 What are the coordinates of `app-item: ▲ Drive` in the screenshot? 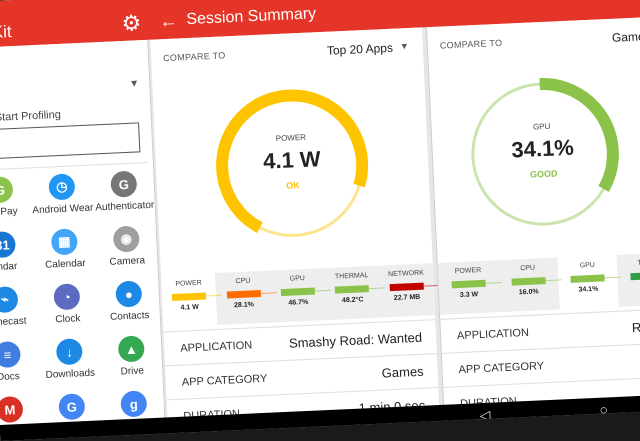 It's located at (132, 357).